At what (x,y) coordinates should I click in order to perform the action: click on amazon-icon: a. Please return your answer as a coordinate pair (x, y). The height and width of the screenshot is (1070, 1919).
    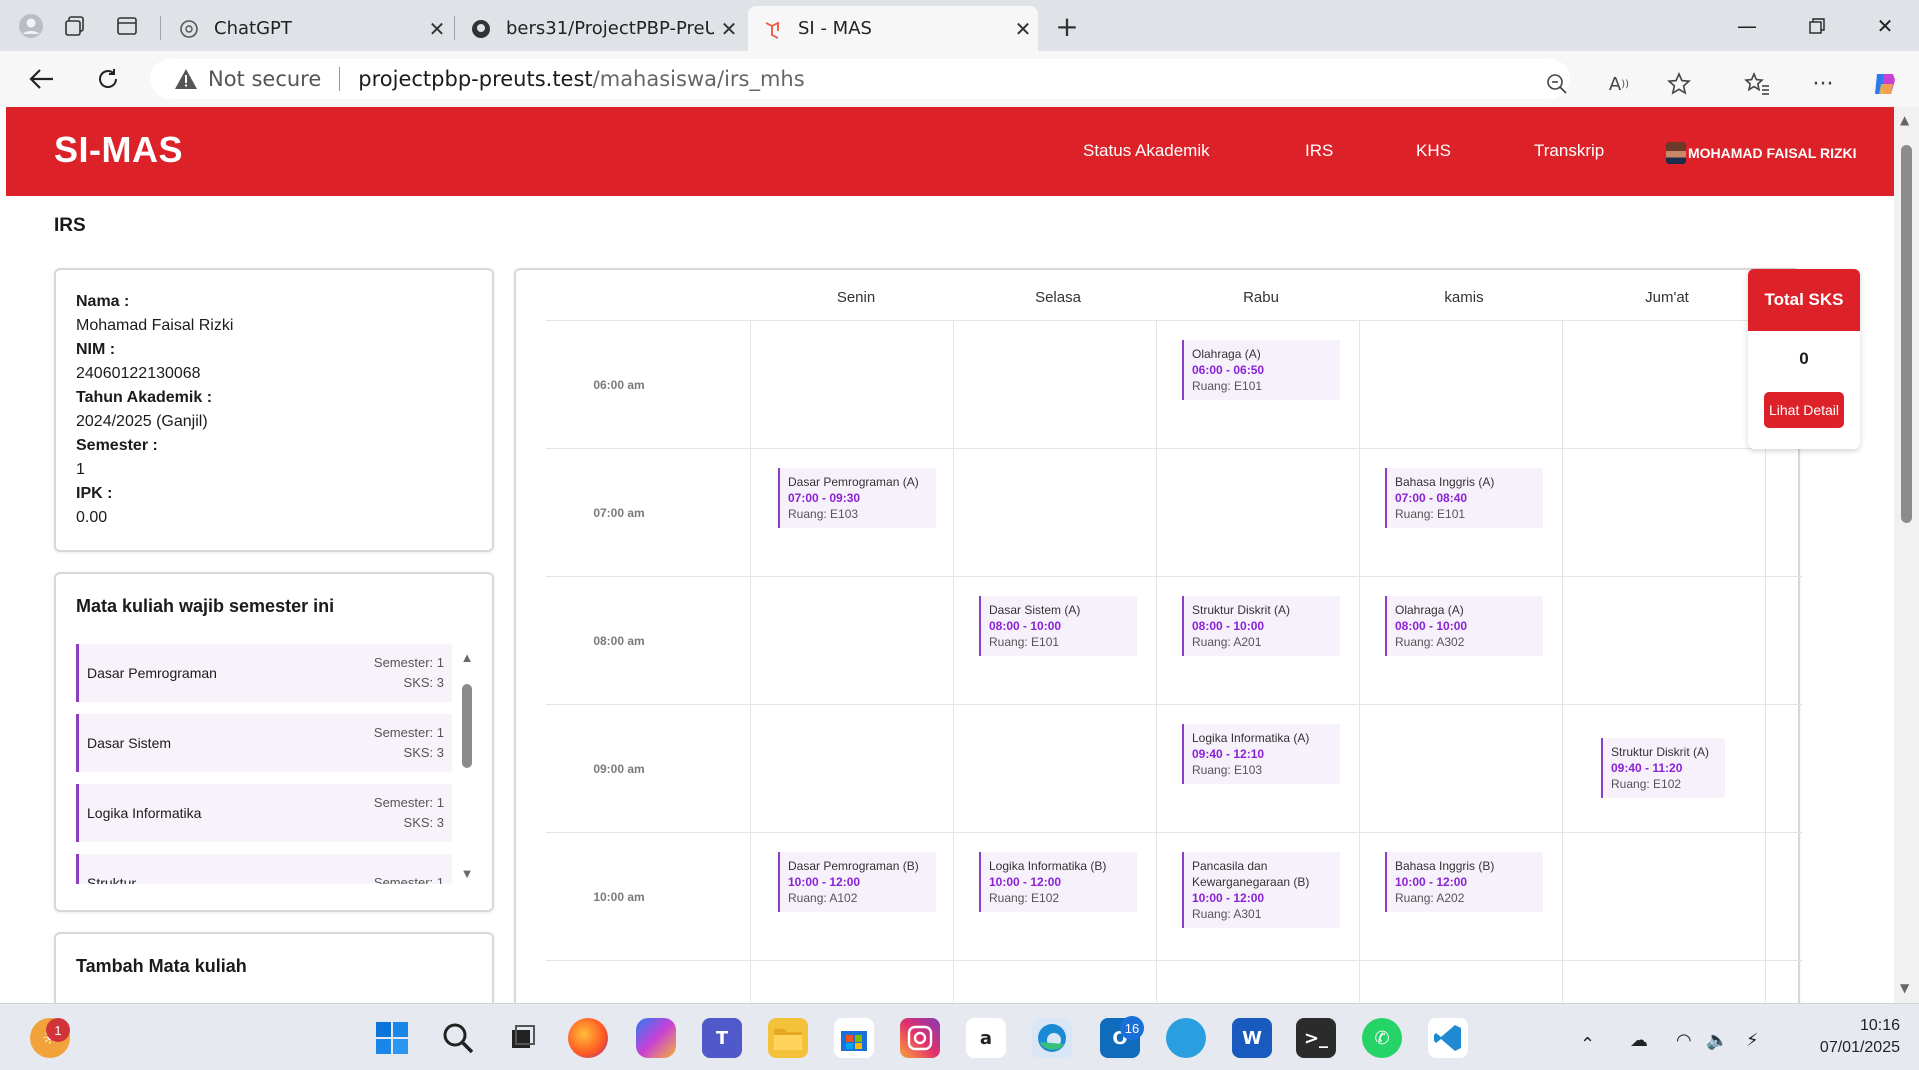
    Looking at the image, I should click on (986, 1038).